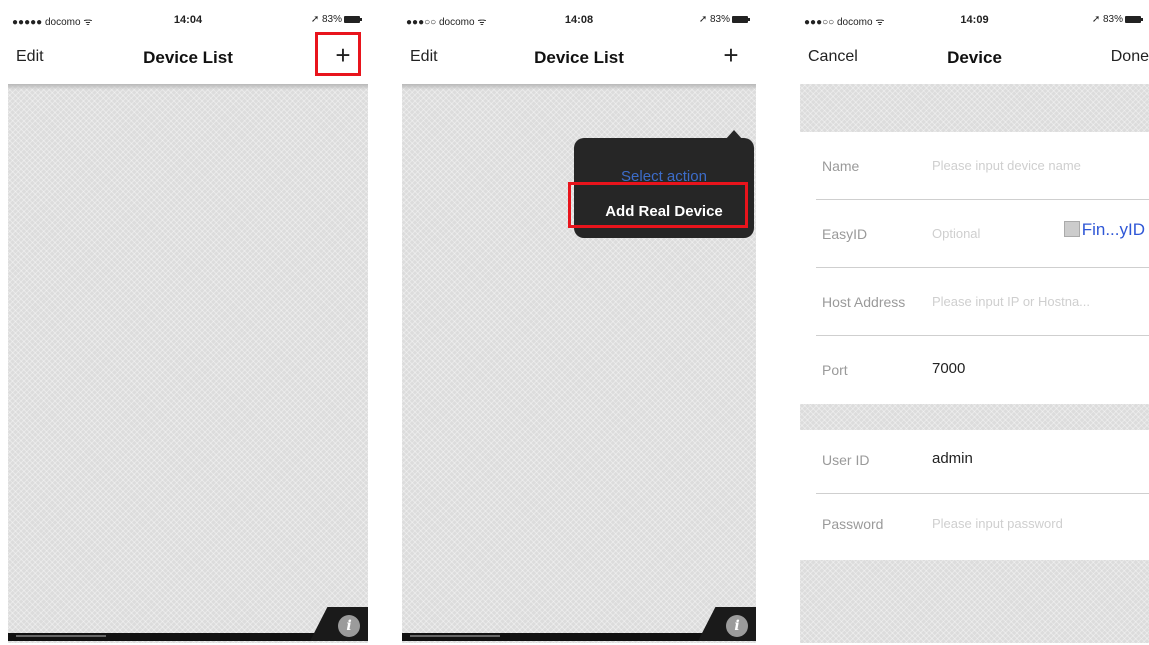 This screenshot has width=1149, height=645. I want to click on userid-field: admin, so click(952, 458).